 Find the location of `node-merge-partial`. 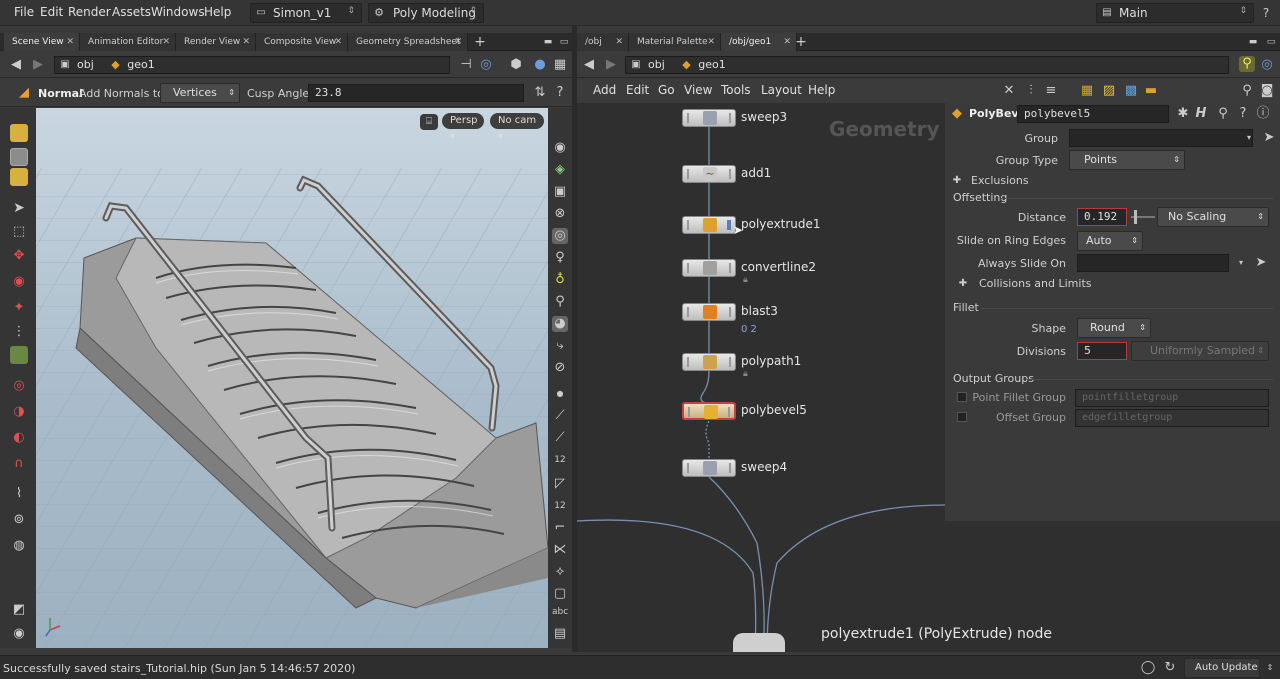

node-merge-partial is located at coordinates (759, 642).